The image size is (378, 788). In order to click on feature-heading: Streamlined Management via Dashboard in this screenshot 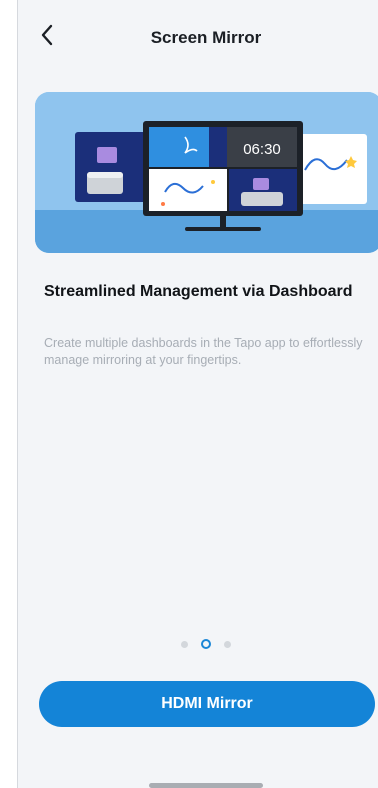, I will do `click(198, 291)`.